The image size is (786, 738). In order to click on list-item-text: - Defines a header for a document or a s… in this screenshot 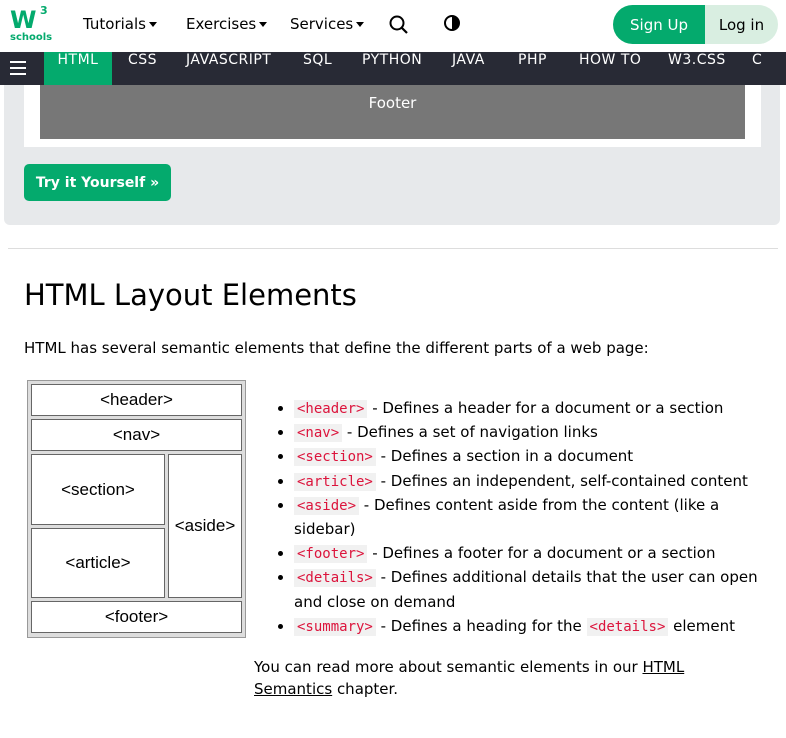, I will do `click(545, 408)`.